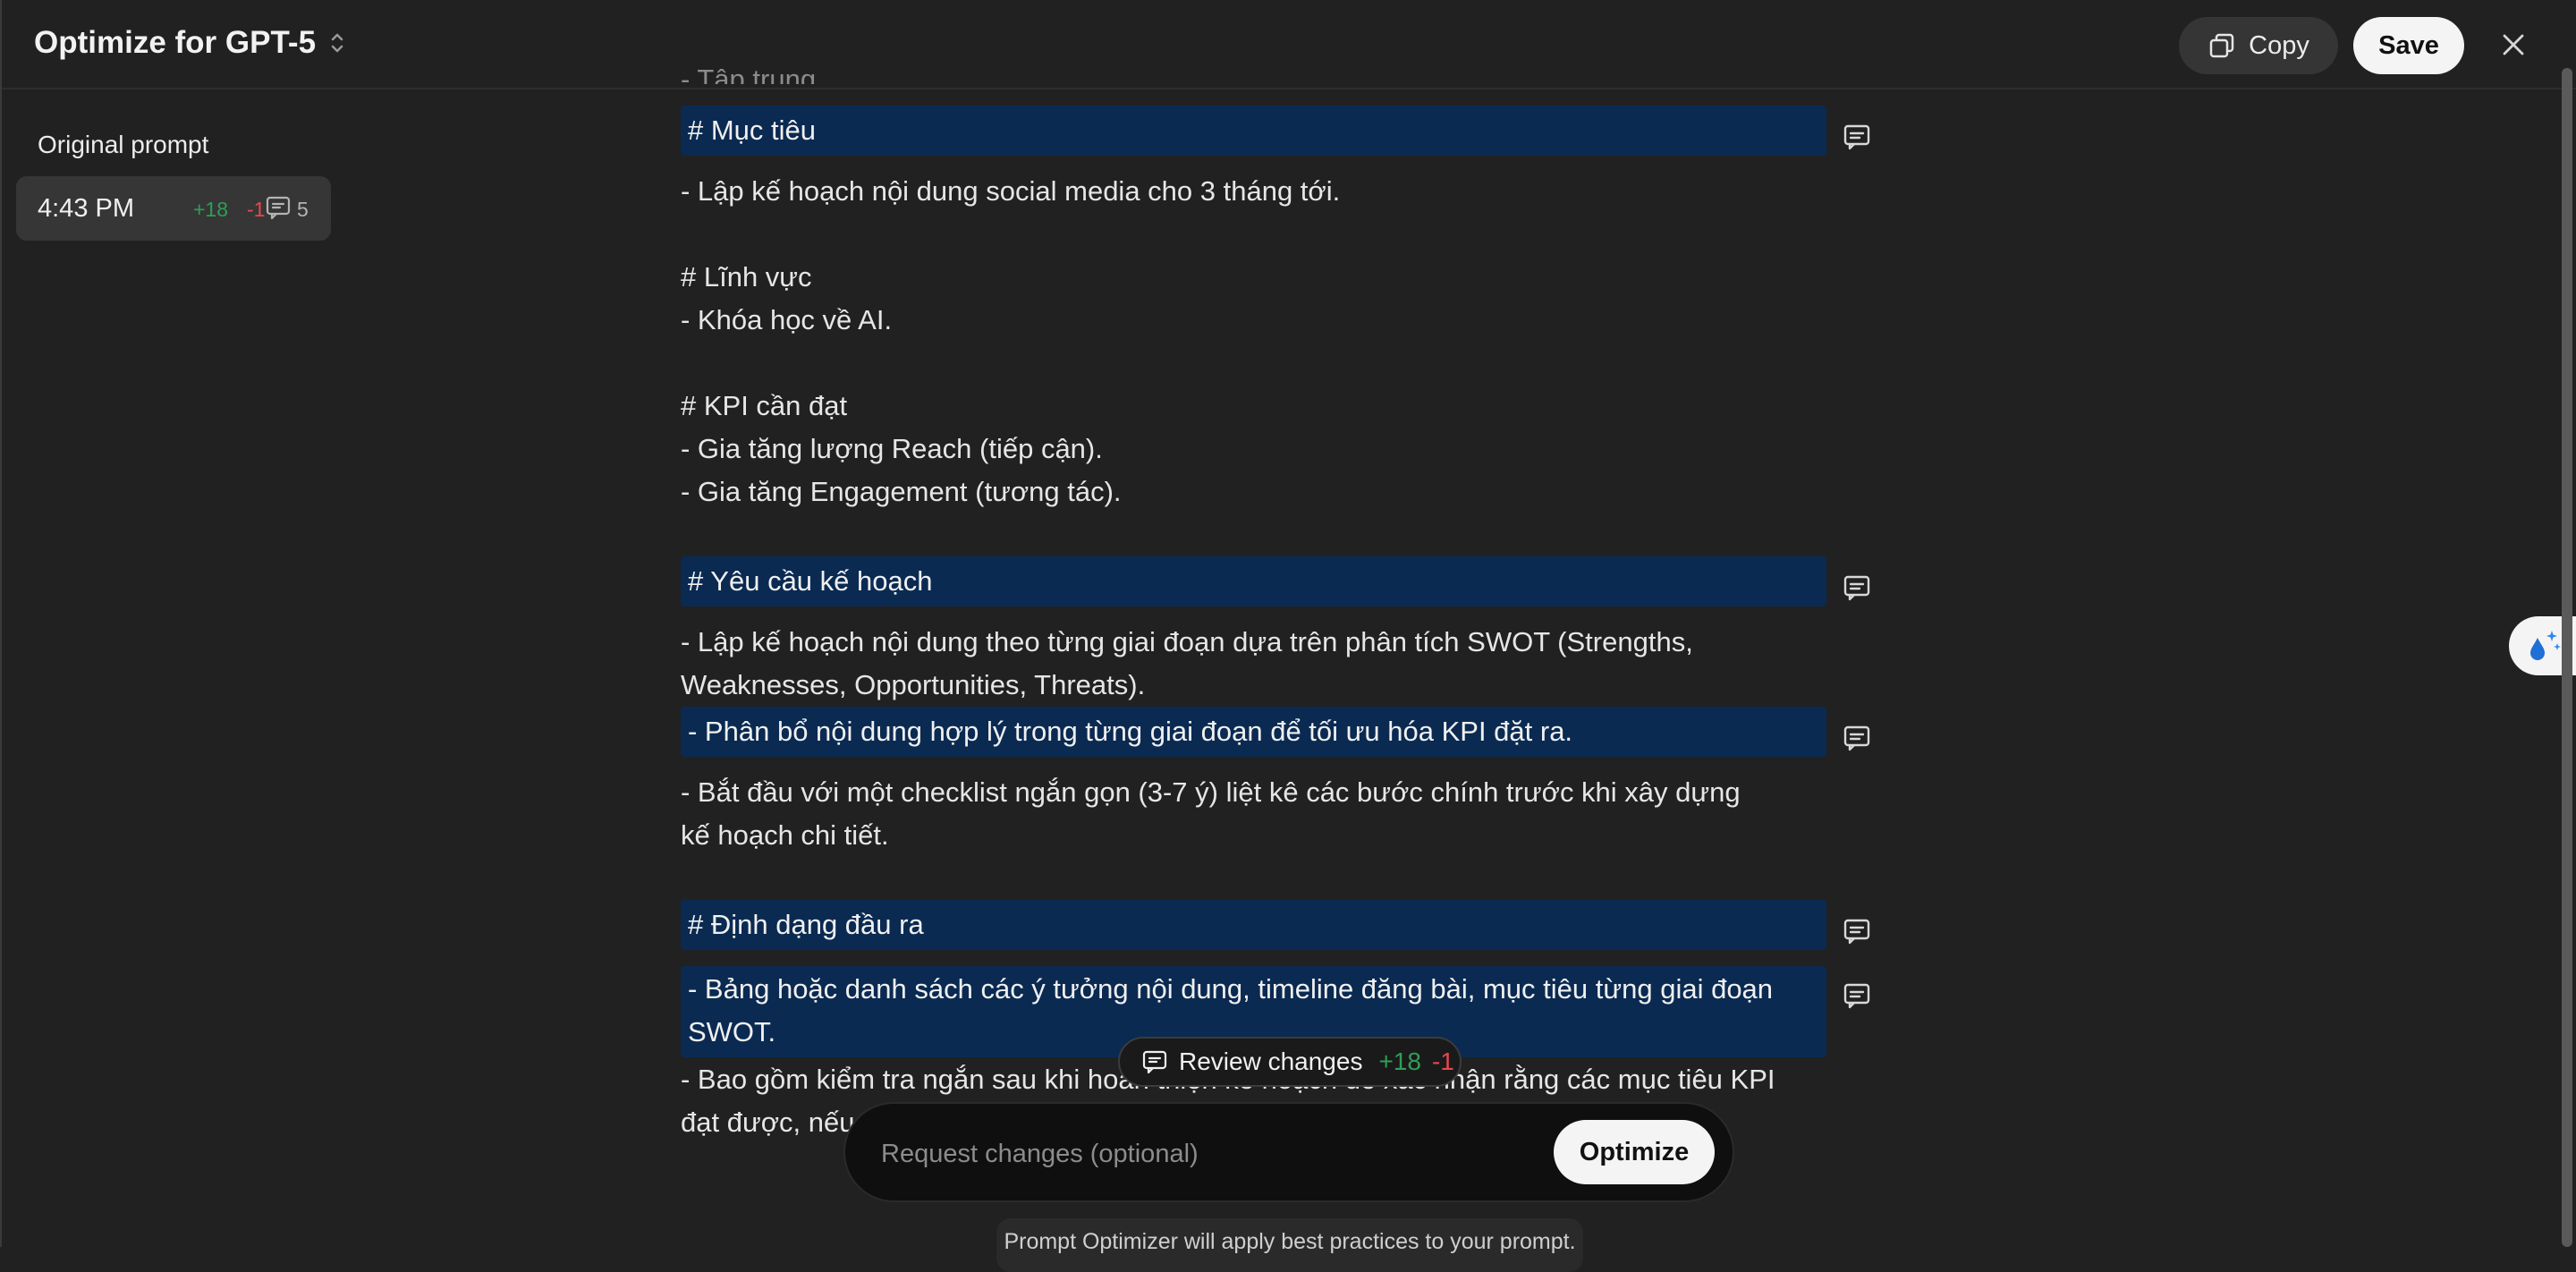  What do you see at coordinates (901, 491) in the screenshot?
I see `prompt-line: - Gia tăng Engagement (tương tác).` at bounding box center [901, 491].